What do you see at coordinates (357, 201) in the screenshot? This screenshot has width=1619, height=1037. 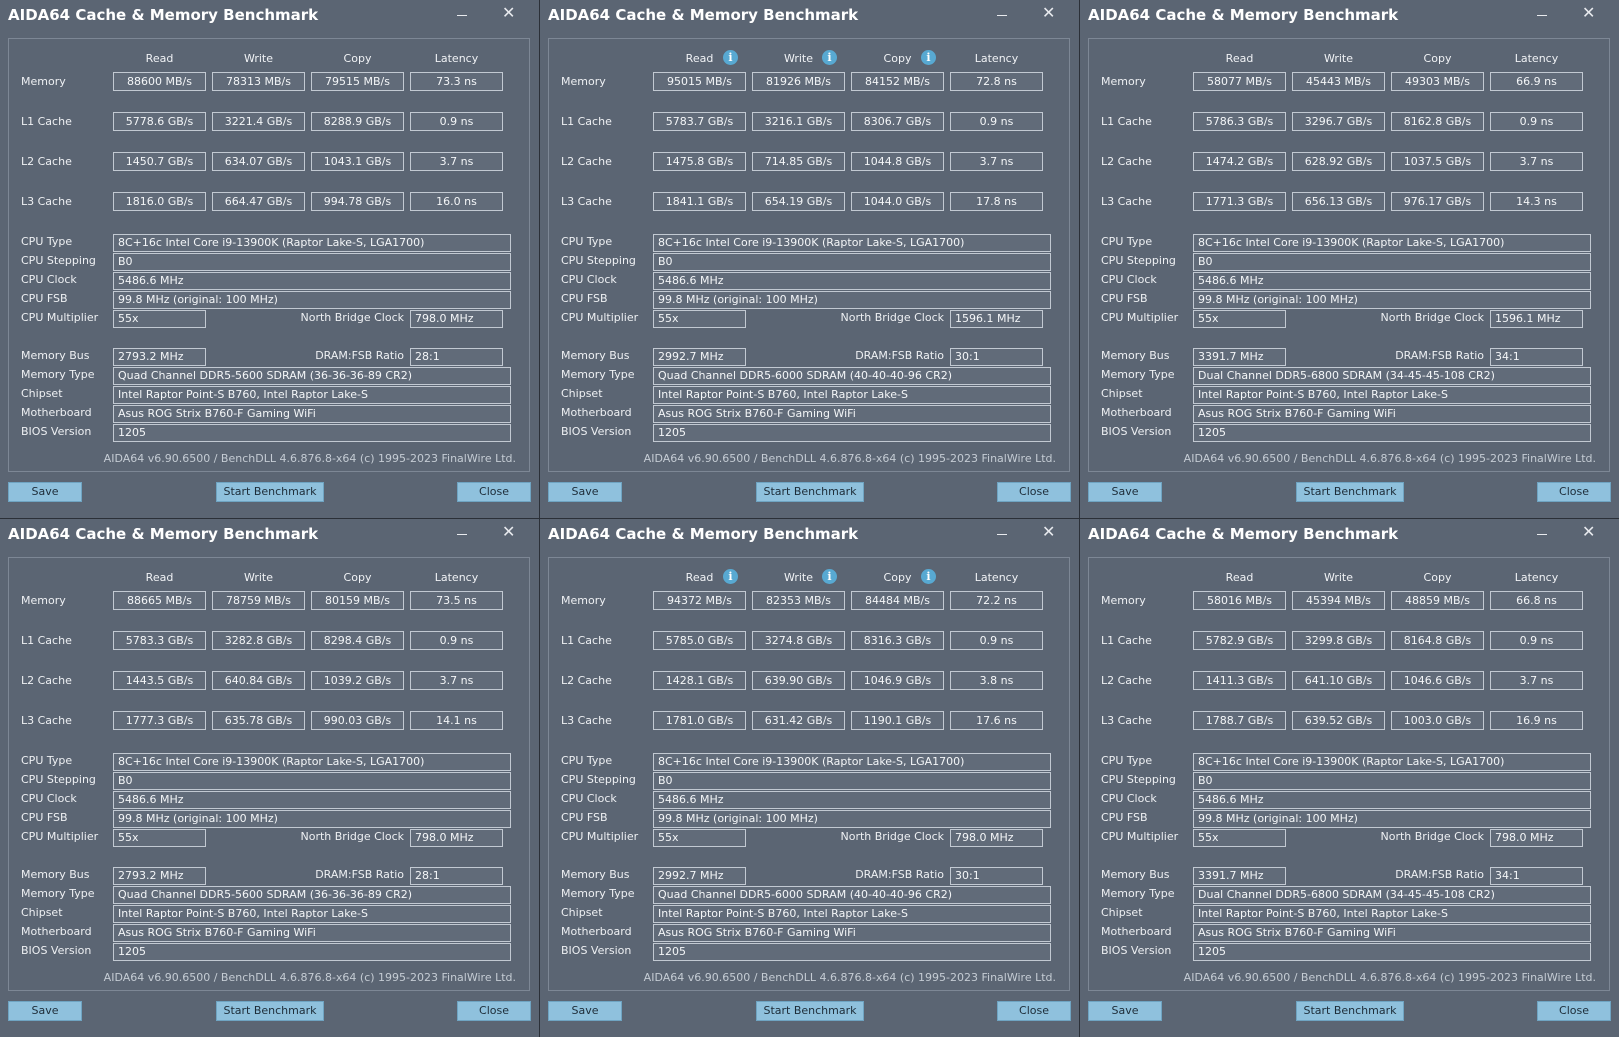 I see `l3-copy-value: 994.78 GB/s` at bounding box center [357, 201].